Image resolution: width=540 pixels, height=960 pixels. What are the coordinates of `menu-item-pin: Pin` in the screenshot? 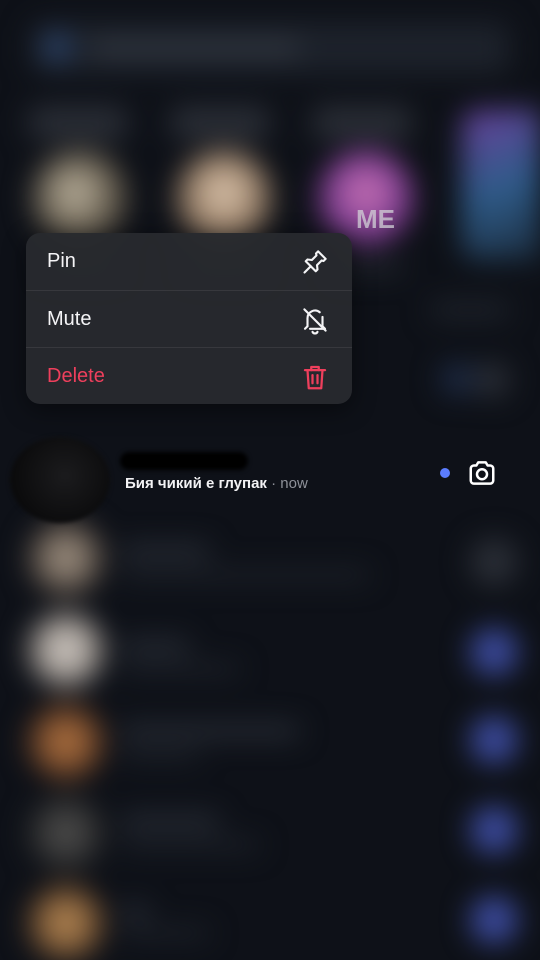 It's located at (189, 261).